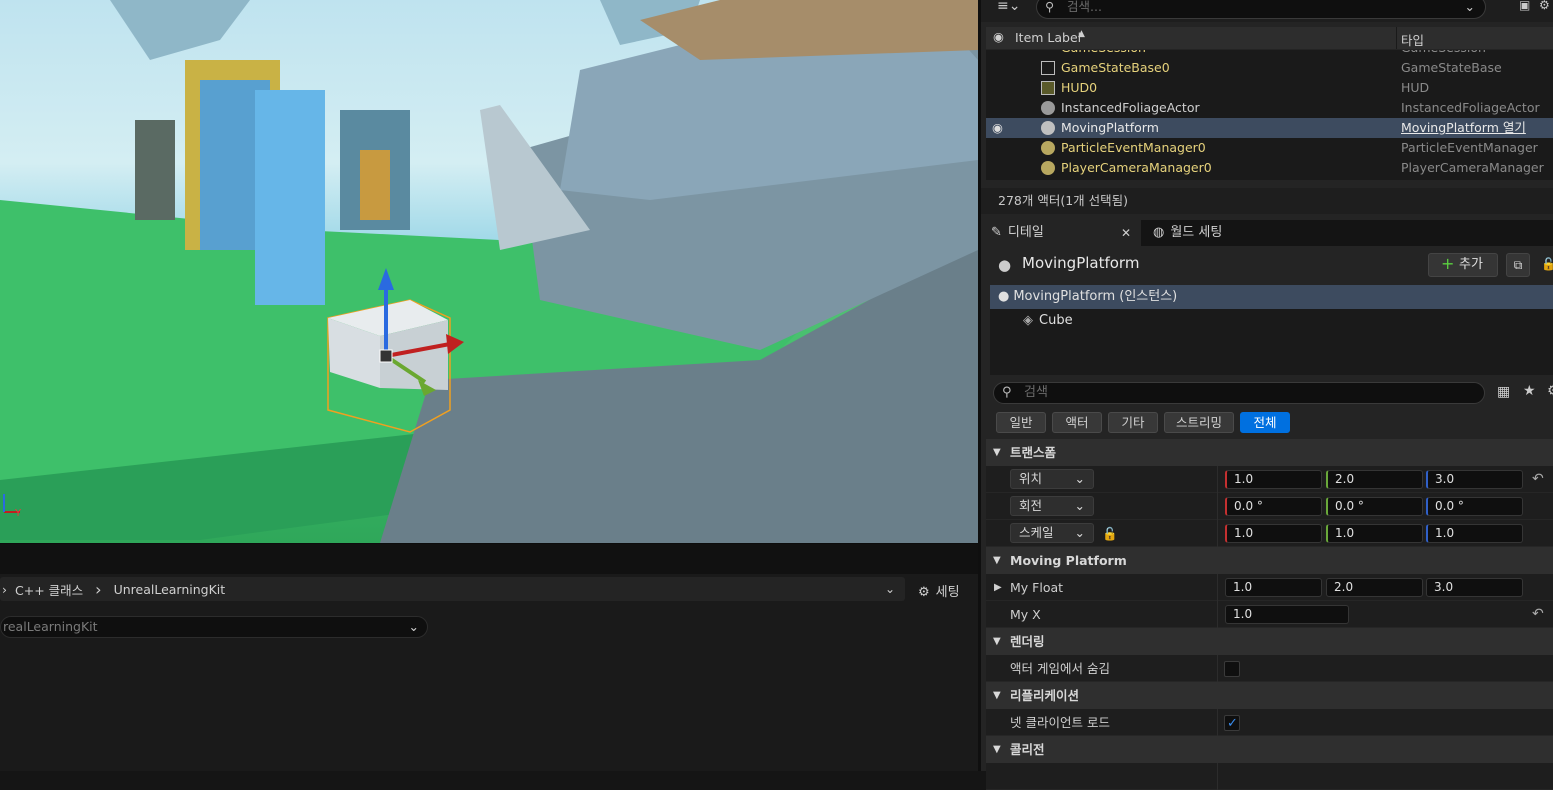 The height and width of the screenshot is (790, 1553). What do you see at coordinates (1077, 422) in the screenshot?
I see `filter-actor: 액터` at bounding box center [1077, 422].